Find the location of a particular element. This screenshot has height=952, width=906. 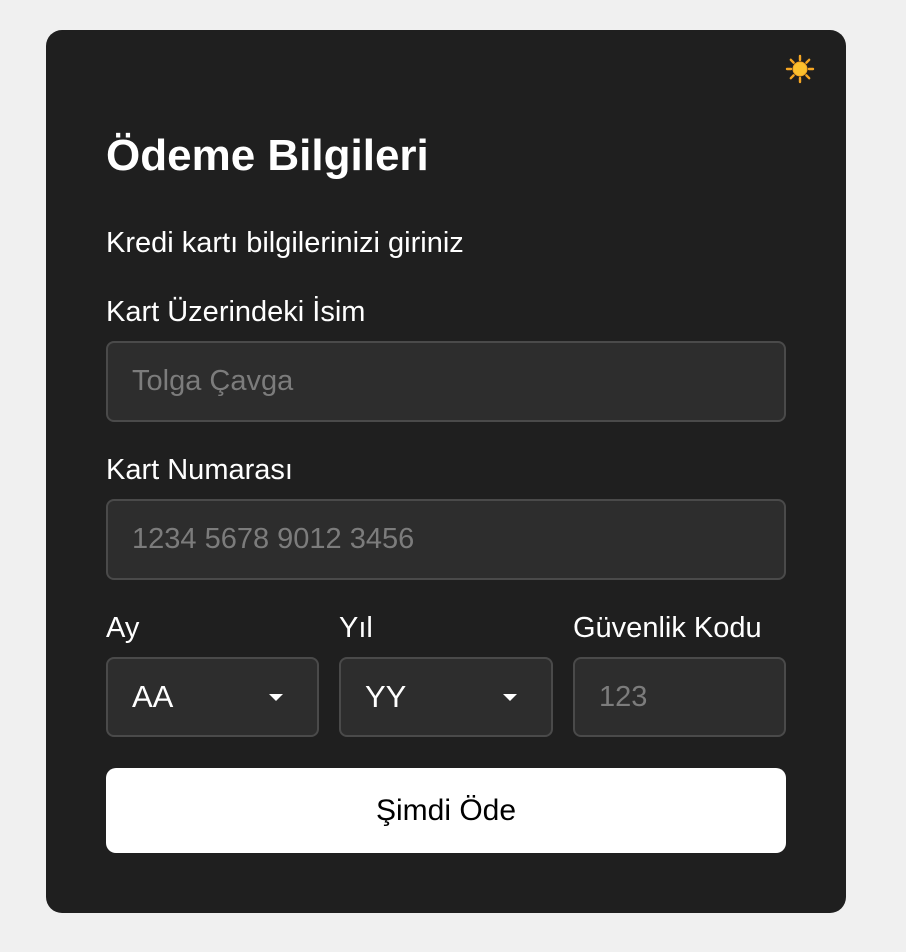

page-title: Ödeme Bilgileri is located at coordinates (267, 155).